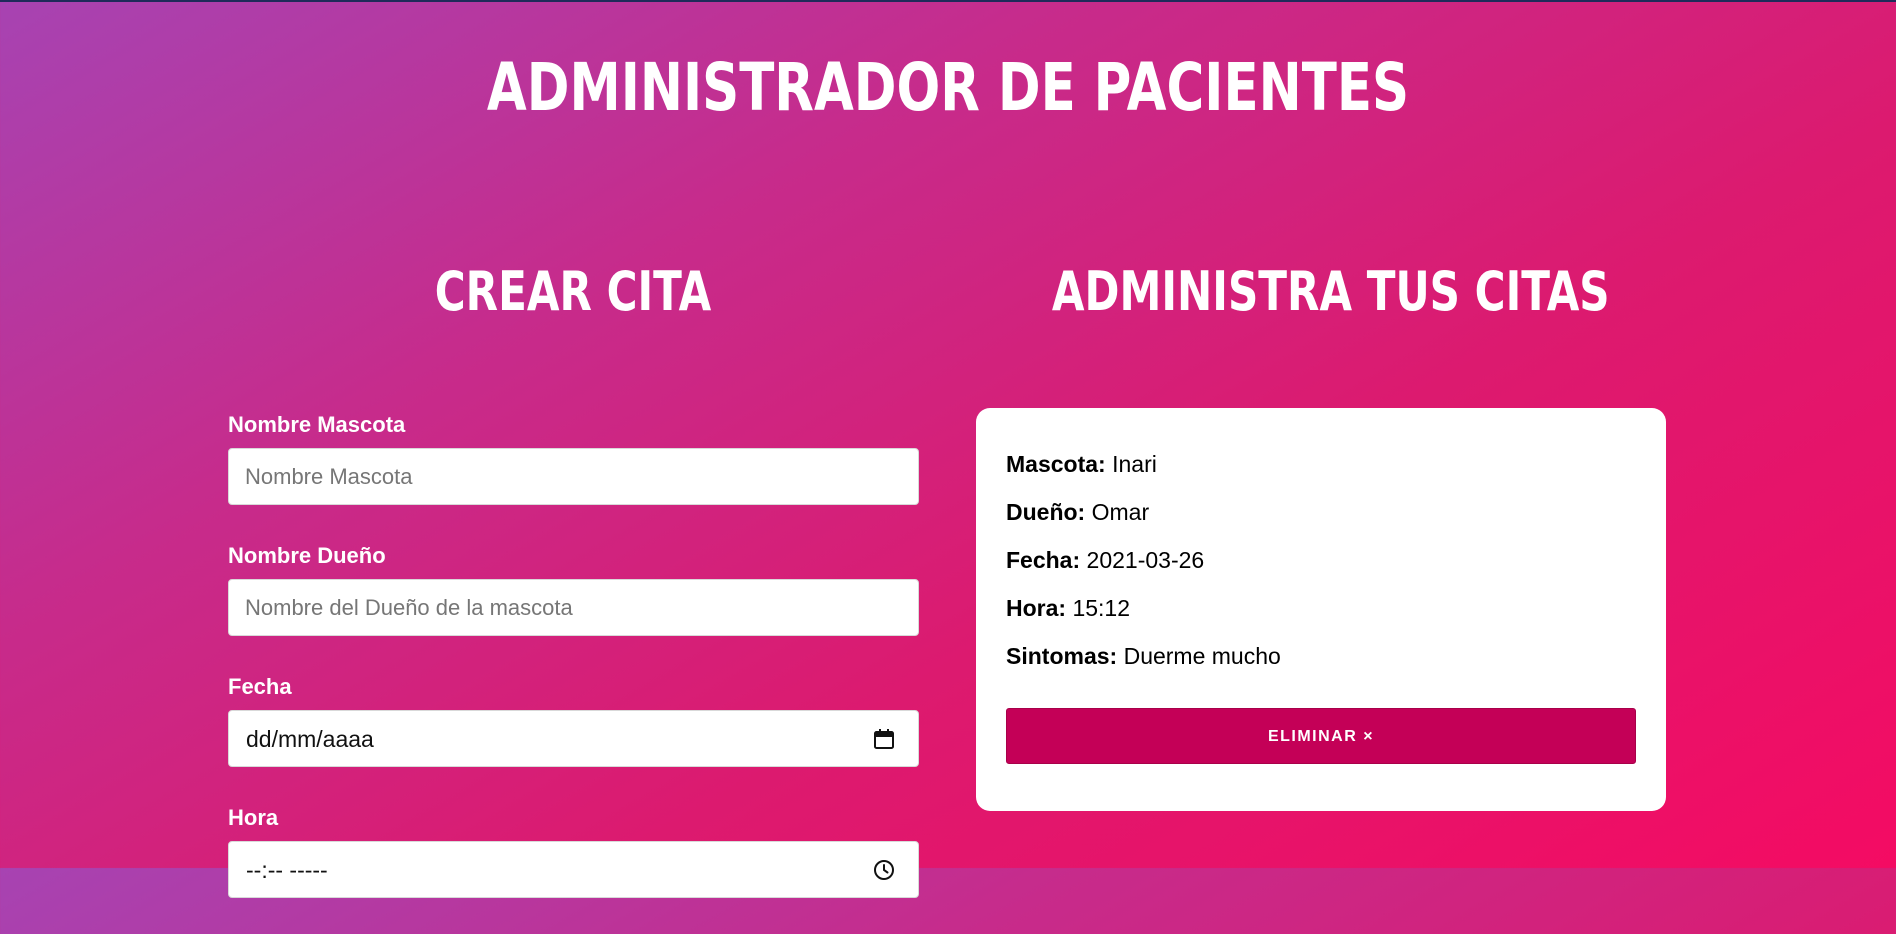  I want to click on date-label: Fecha, so click(260, 686).